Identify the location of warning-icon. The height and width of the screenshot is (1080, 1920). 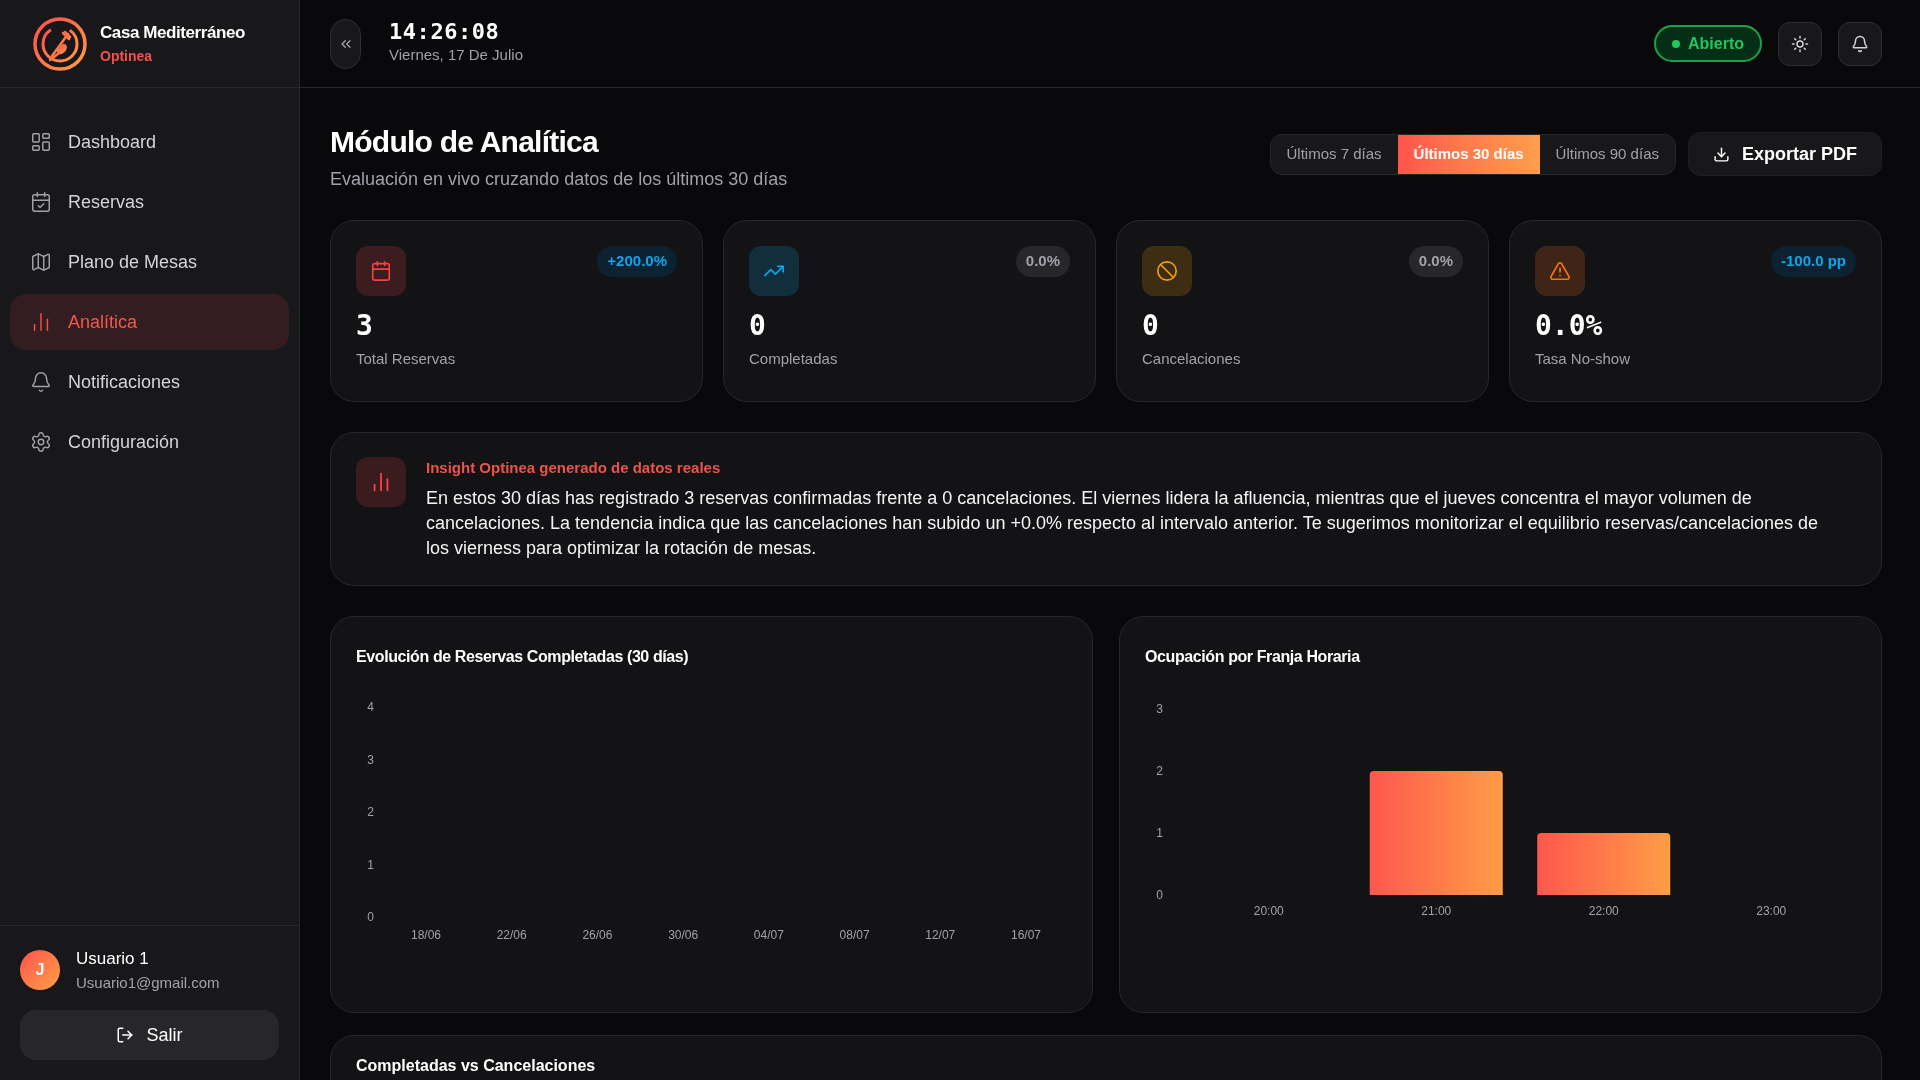
(1560, 271).